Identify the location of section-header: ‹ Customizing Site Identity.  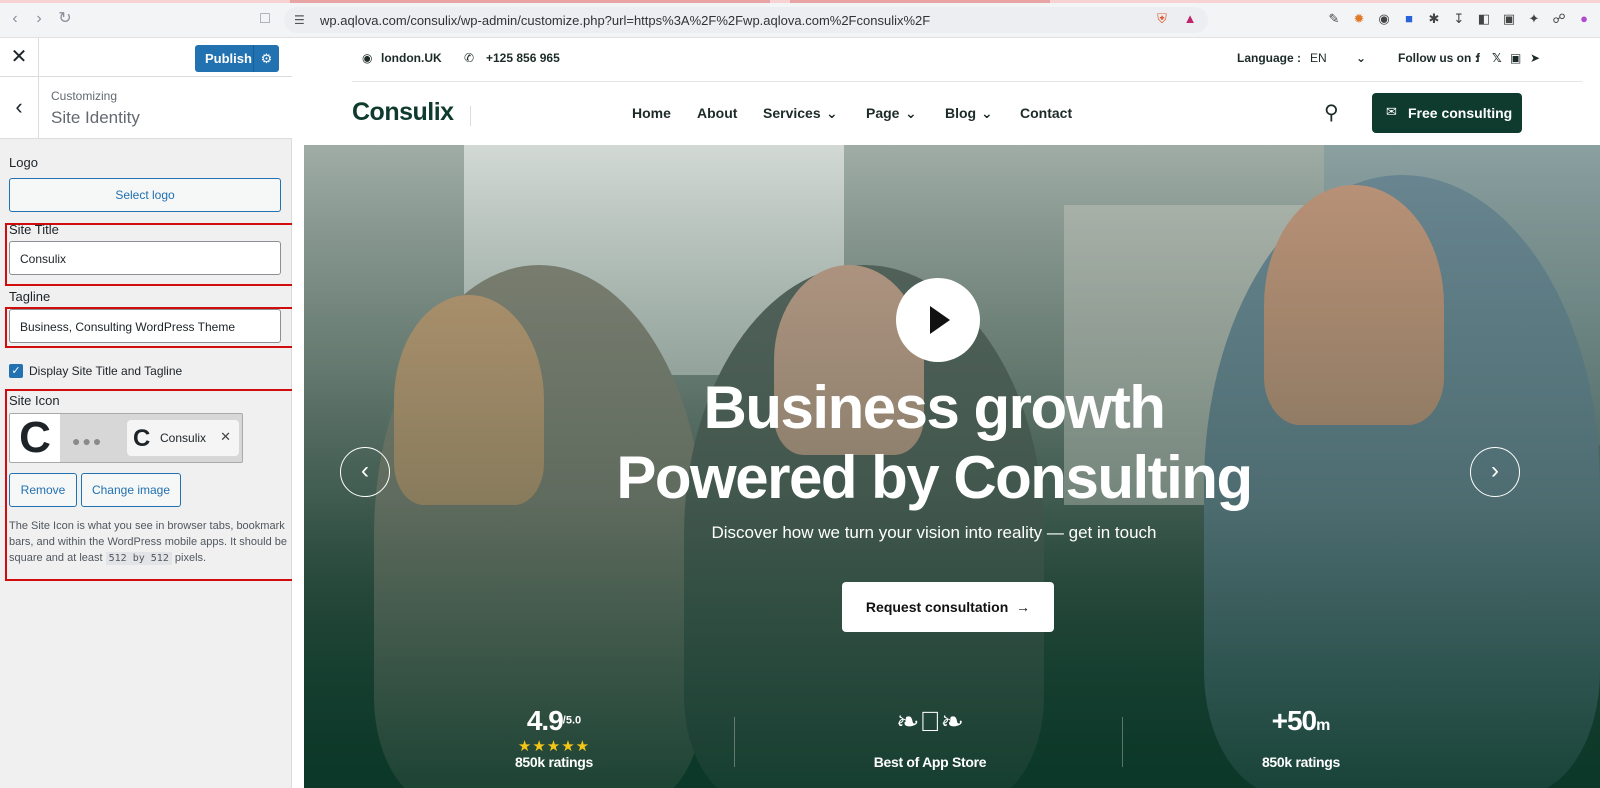
(146, 108).